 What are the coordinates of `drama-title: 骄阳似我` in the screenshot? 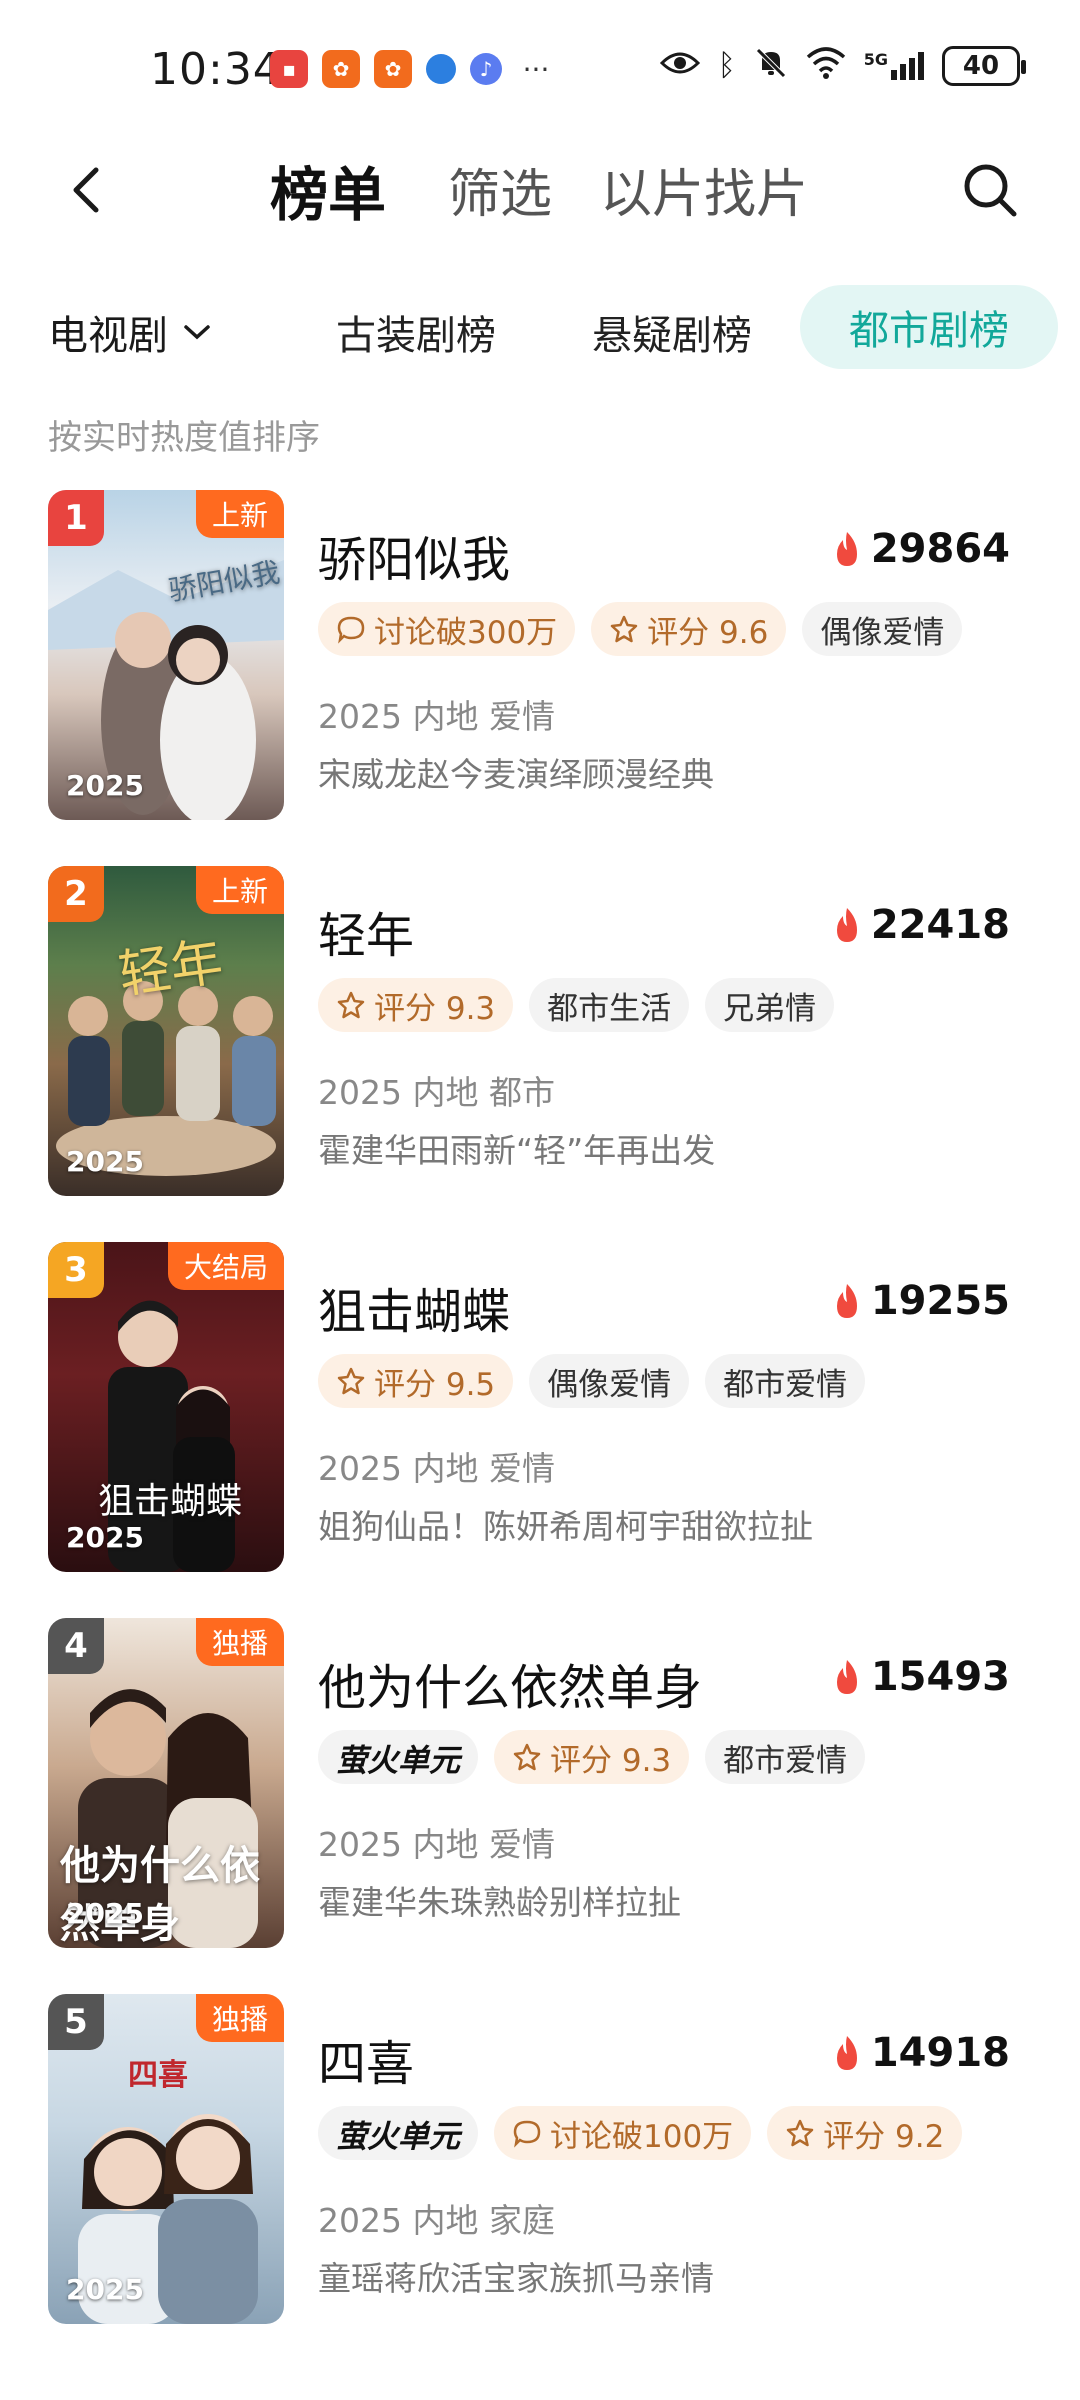 It's located at (414, 555).